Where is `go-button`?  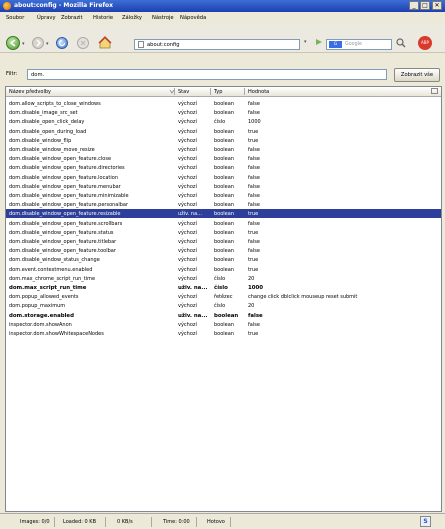
go-button is located at coordinates (319, 42).